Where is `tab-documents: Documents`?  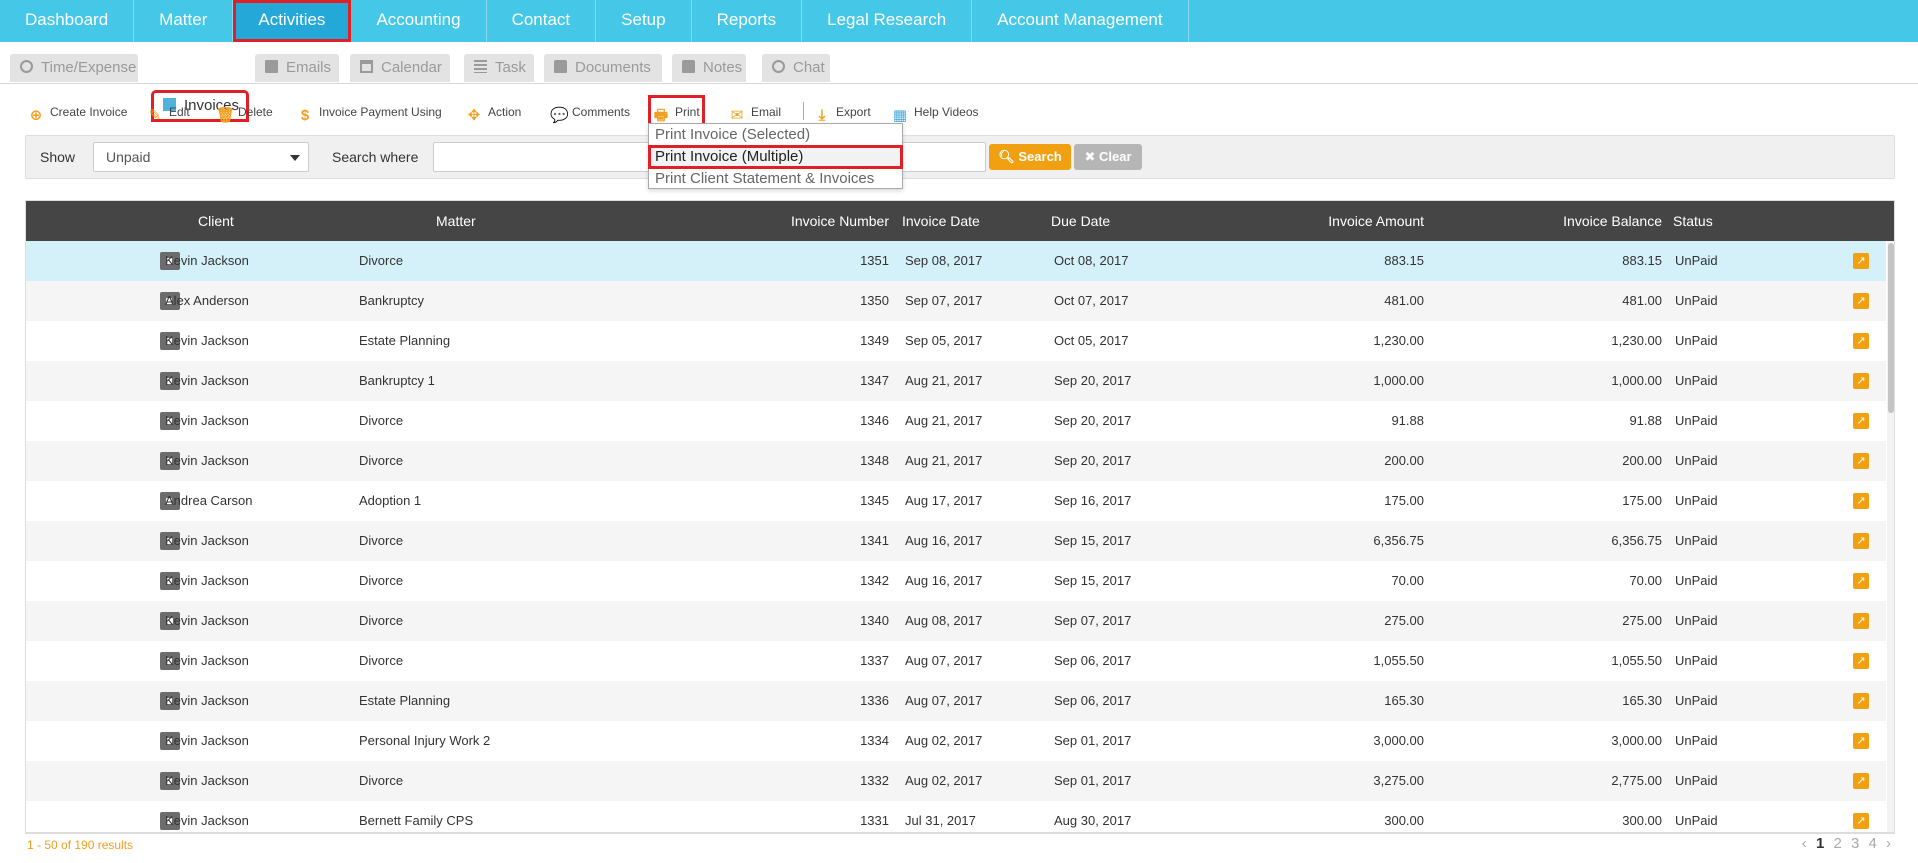 tab-documents: Documents is located at coordinates (603, 68).